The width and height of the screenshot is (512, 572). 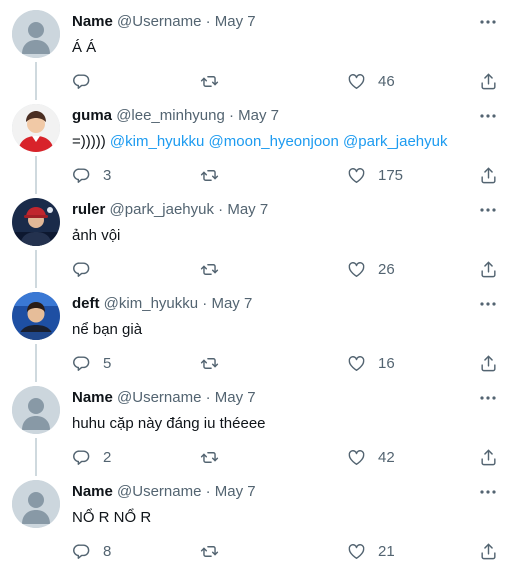 I want to click on like-count: 21, so click(x=386, y=551).